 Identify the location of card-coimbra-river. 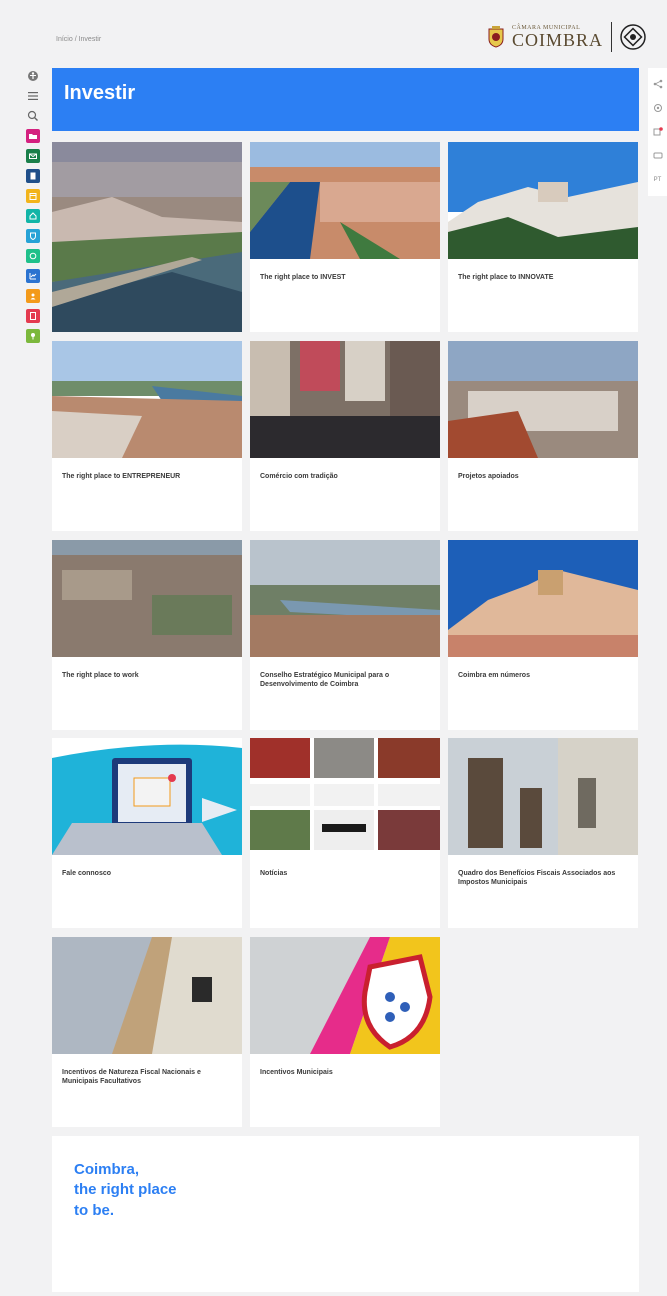
(147, 237).